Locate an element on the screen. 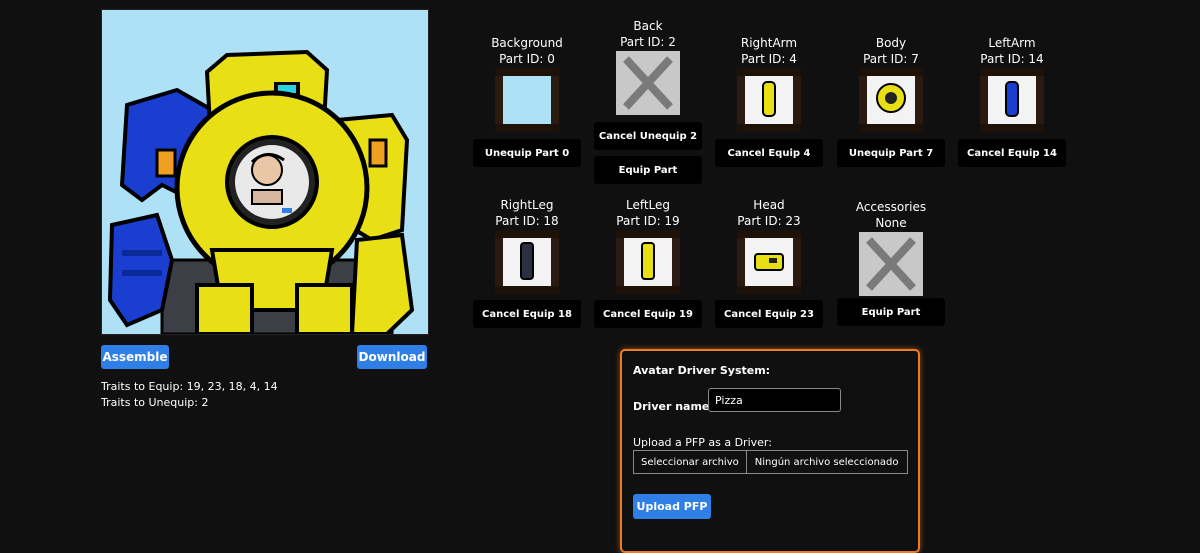 Image resolution: width=1200 pixels, height=553 pixels. part-card-head: Head Part ID: 23 is located at coordinates (769, 245).